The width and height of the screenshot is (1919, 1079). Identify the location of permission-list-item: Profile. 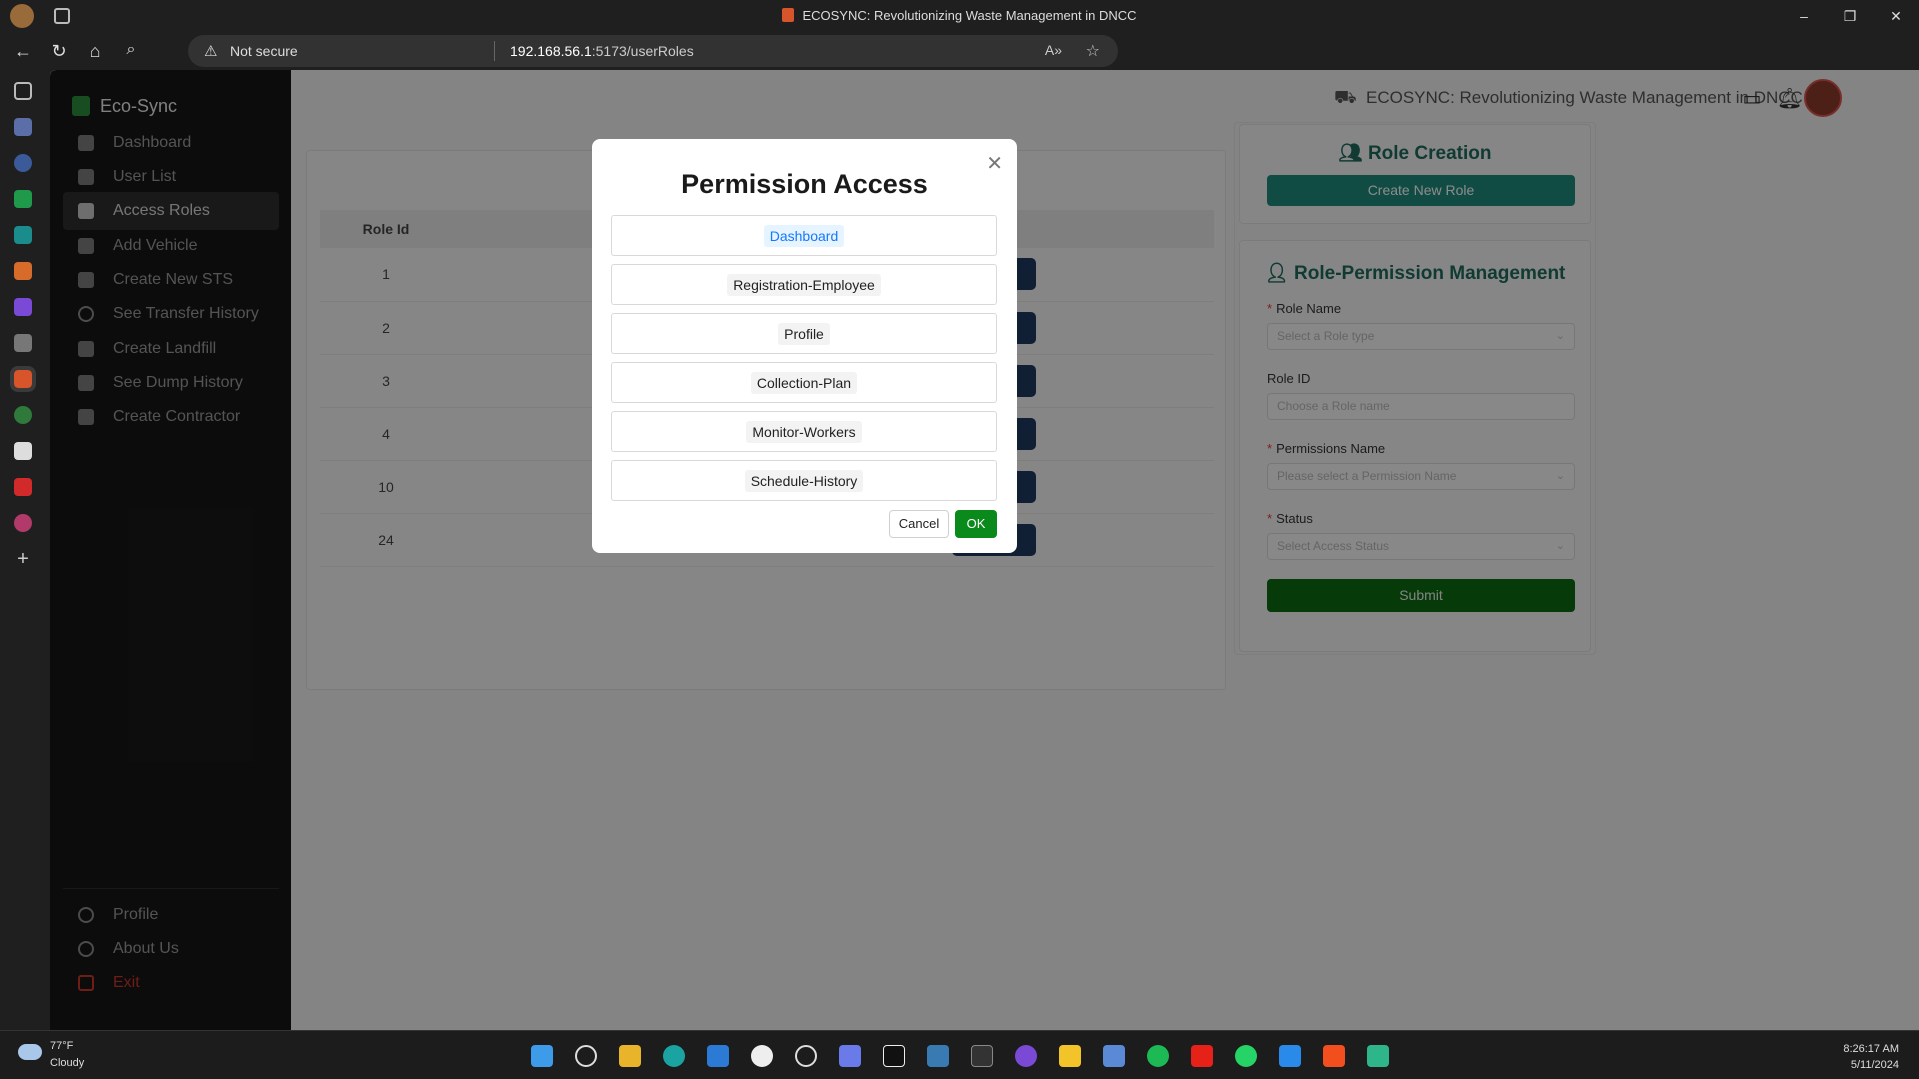
(804, 333).